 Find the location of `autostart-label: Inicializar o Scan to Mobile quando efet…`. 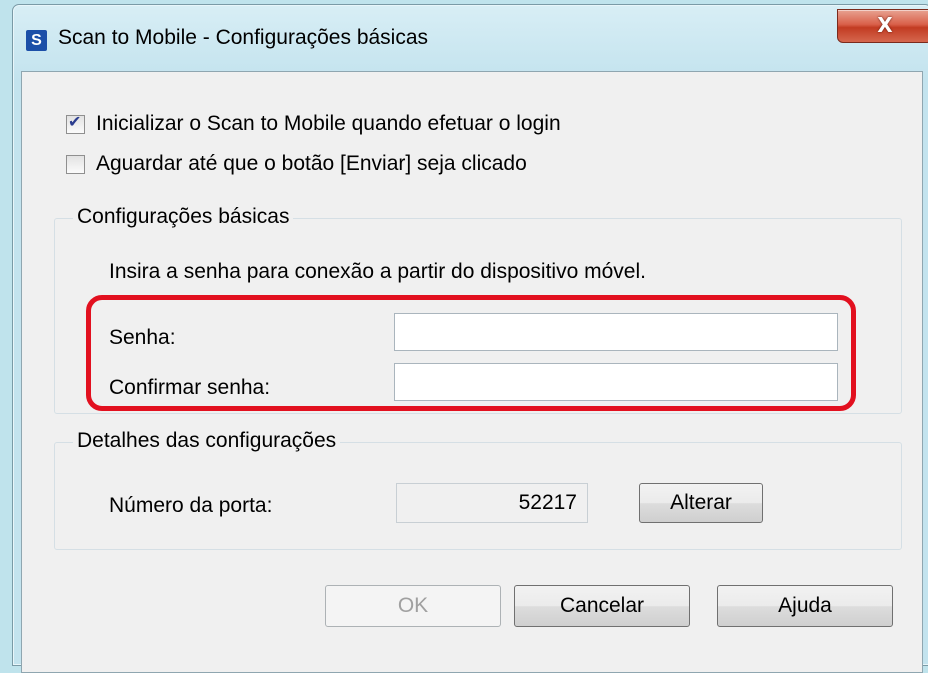

autostart-label: Inicializar o Scan to Mobile quando efet… is located at coordinates (328, 123).